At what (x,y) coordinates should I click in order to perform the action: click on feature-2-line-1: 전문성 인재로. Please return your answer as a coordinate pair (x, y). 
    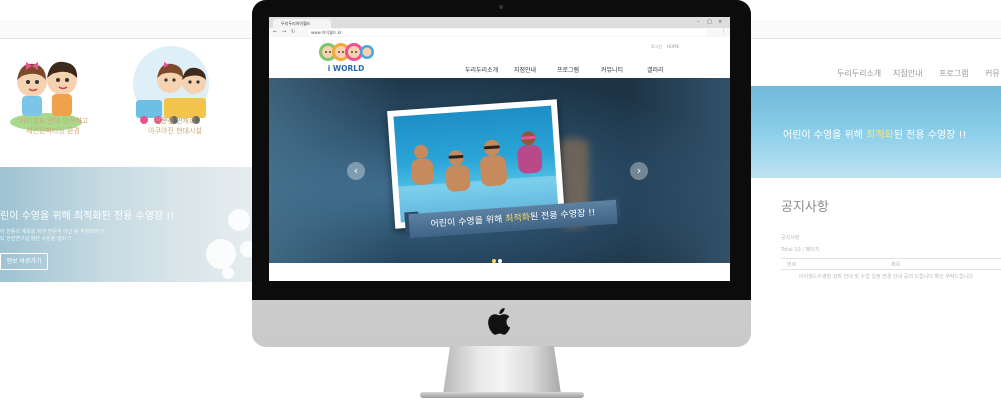
    Looking at the image, I should click on (175, 121).